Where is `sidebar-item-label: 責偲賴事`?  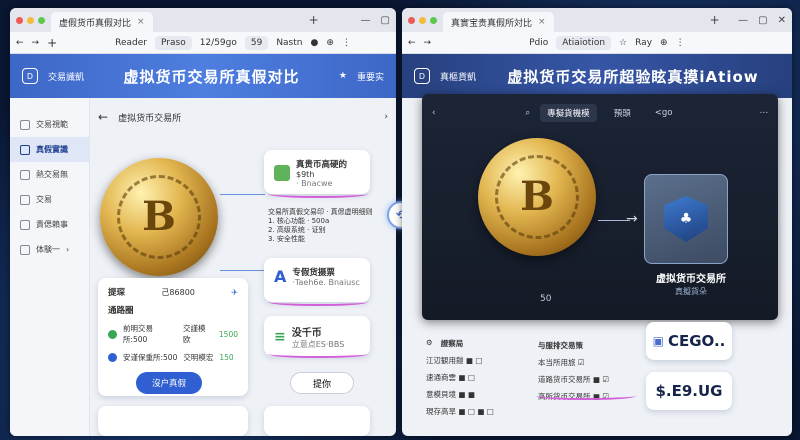
sidebar-item-label: 責偲賴事 is located at coordinates (52, 224).